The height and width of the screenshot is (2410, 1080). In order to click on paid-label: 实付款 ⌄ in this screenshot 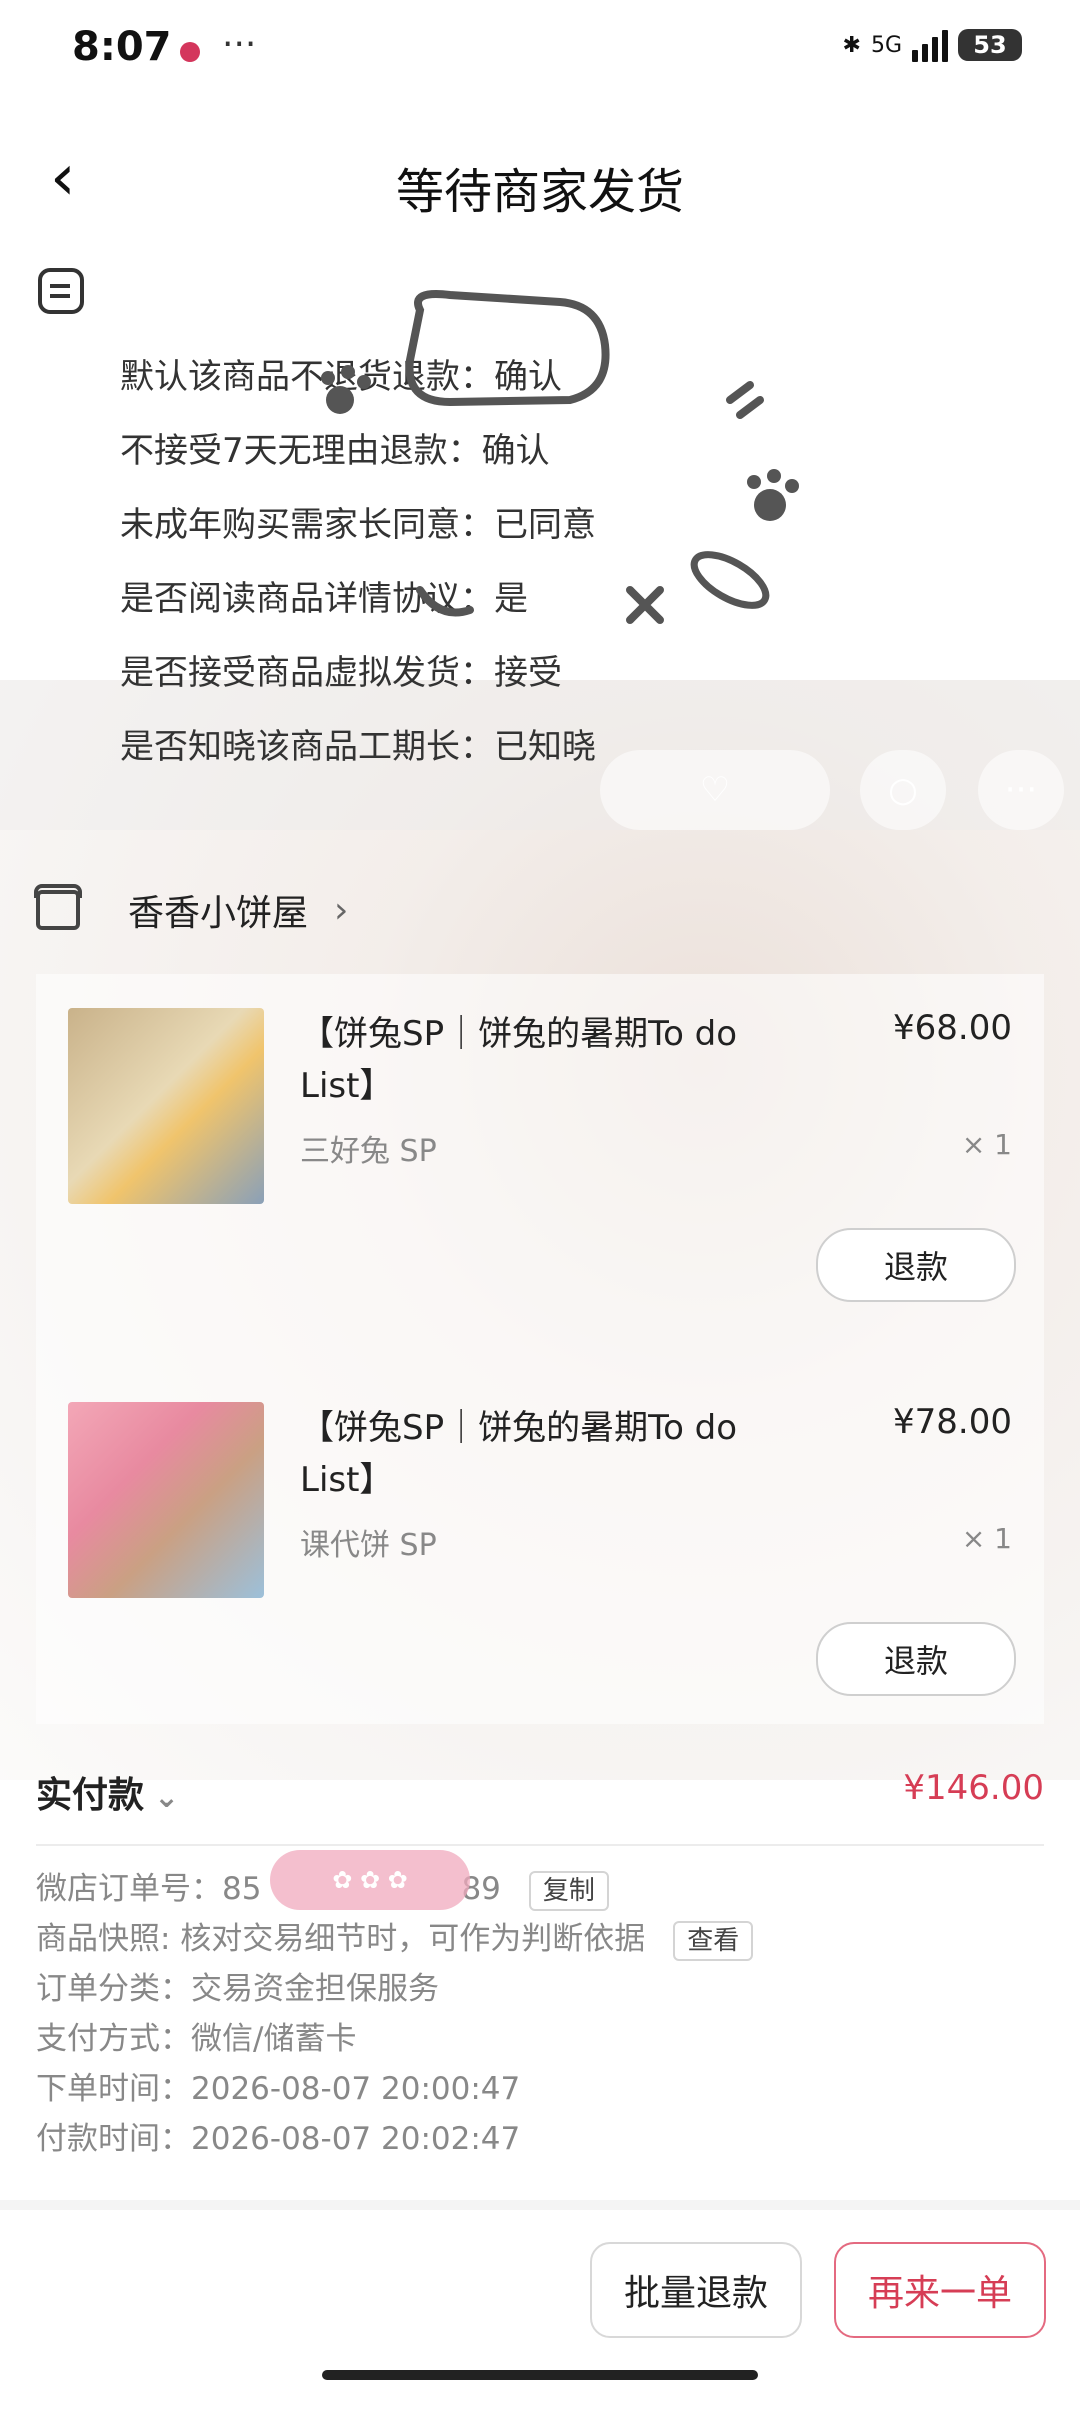, I will do `click(107, 1792)`.